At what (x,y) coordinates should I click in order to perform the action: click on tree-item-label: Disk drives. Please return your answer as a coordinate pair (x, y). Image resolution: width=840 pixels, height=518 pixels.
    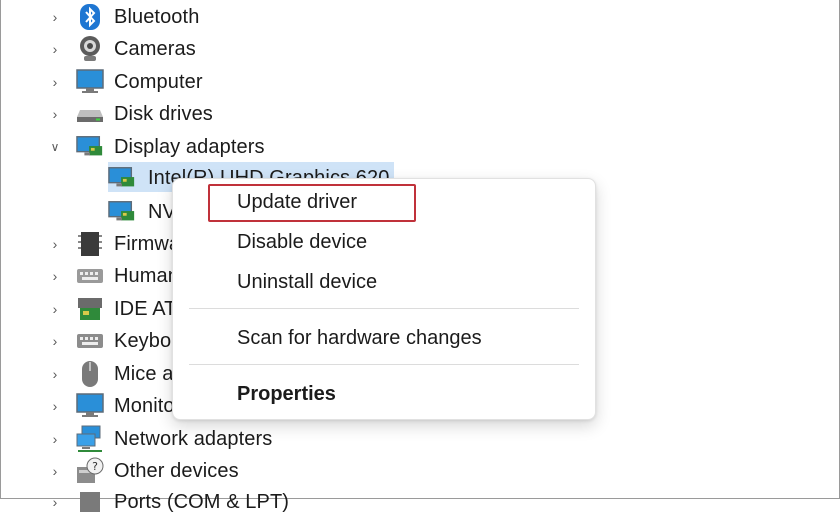
    Looking at the image, I should click on (163, 113).